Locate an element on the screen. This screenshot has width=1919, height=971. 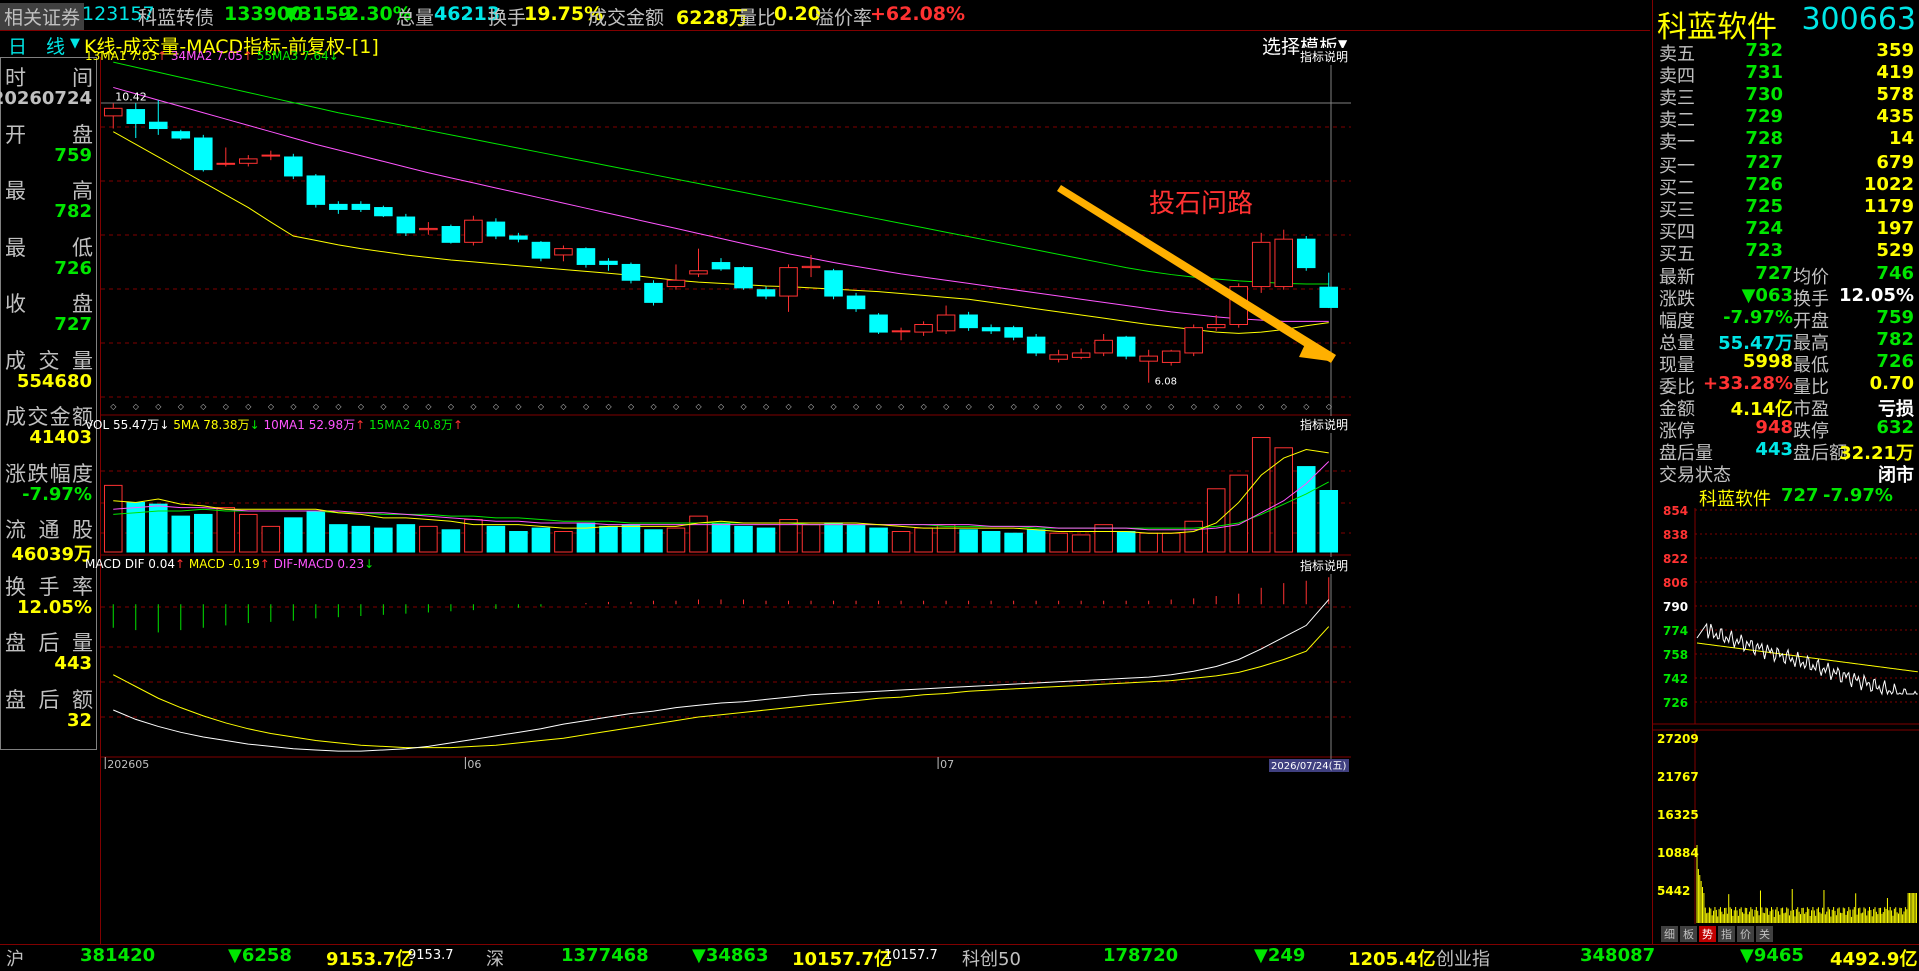
bid-row: 买五 723 529 is located at coordinates (1786, 252).